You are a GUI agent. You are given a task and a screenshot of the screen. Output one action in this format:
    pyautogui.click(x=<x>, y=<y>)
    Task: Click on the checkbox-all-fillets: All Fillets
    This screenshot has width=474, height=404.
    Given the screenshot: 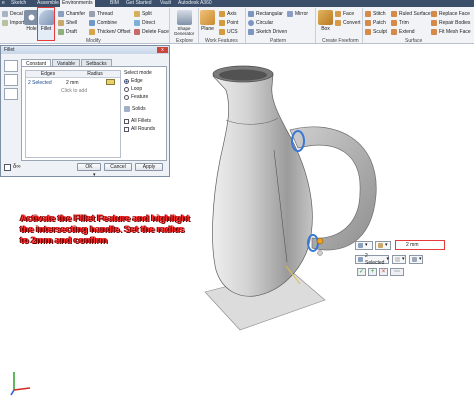 What is the action you would take?
    pyautogui.click(x=139, y=121)
    